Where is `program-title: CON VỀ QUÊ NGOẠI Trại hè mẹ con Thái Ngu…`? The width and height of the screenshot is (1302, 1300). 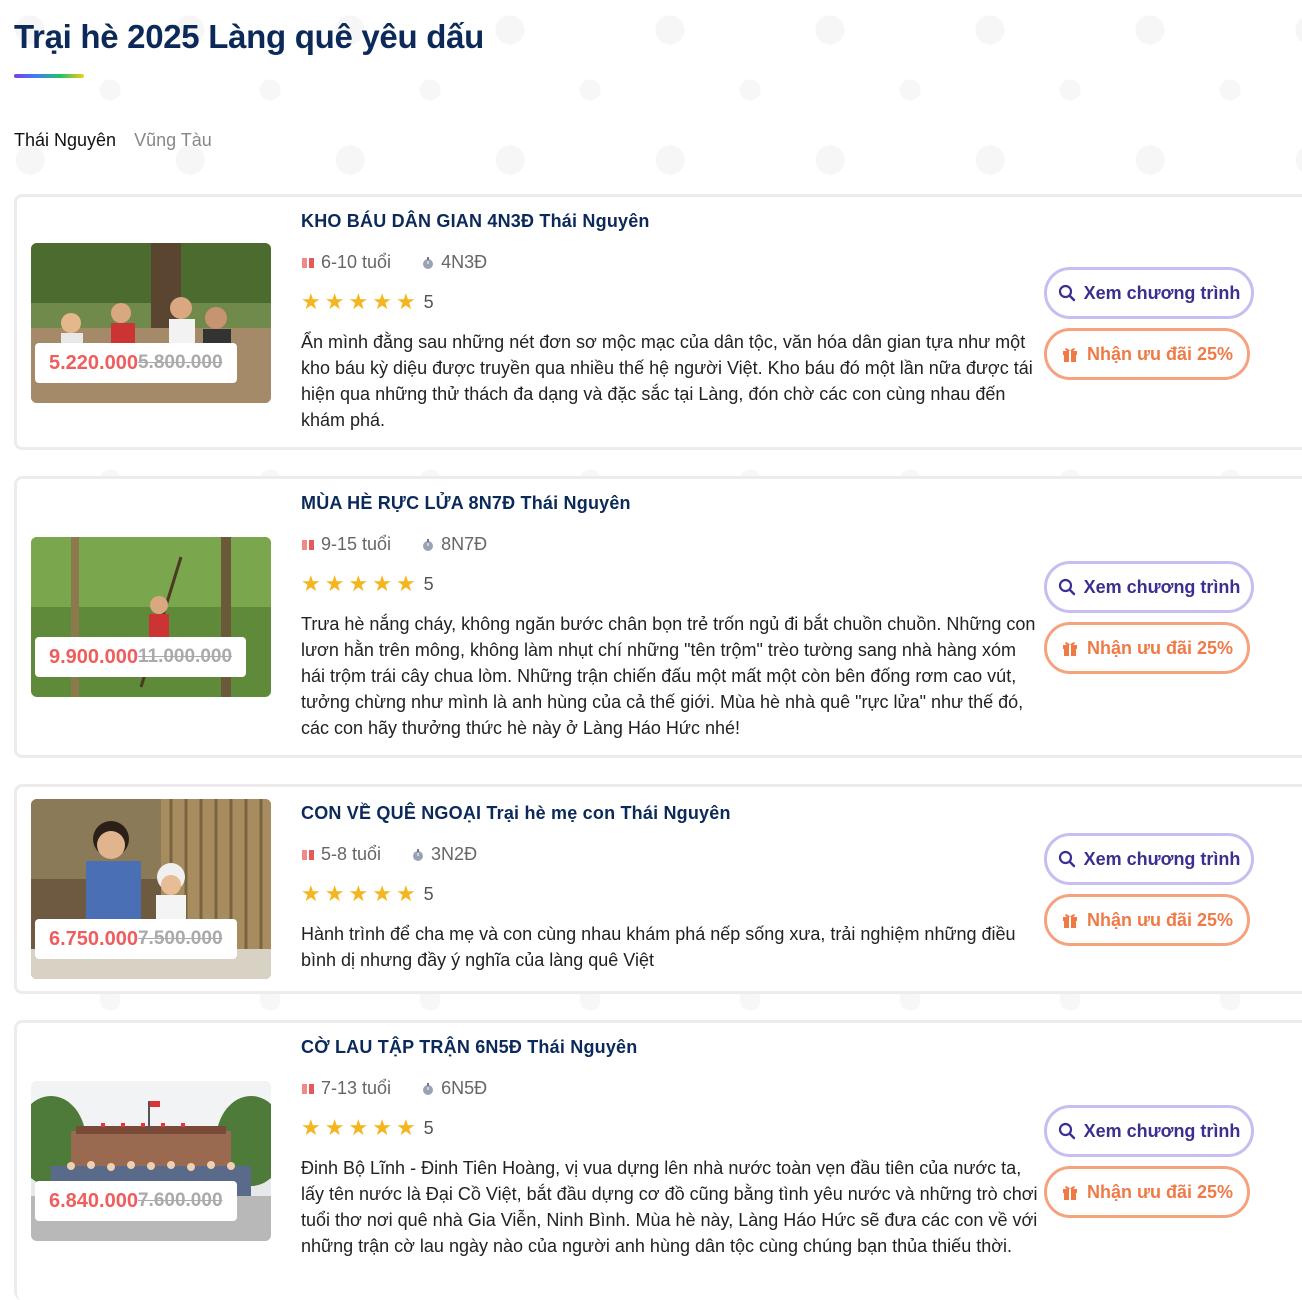 program-title: CON VỀ QUÊ NGOẠI Trại hè mẹ con Thái Ngu… is located at coordinates (671, 813).